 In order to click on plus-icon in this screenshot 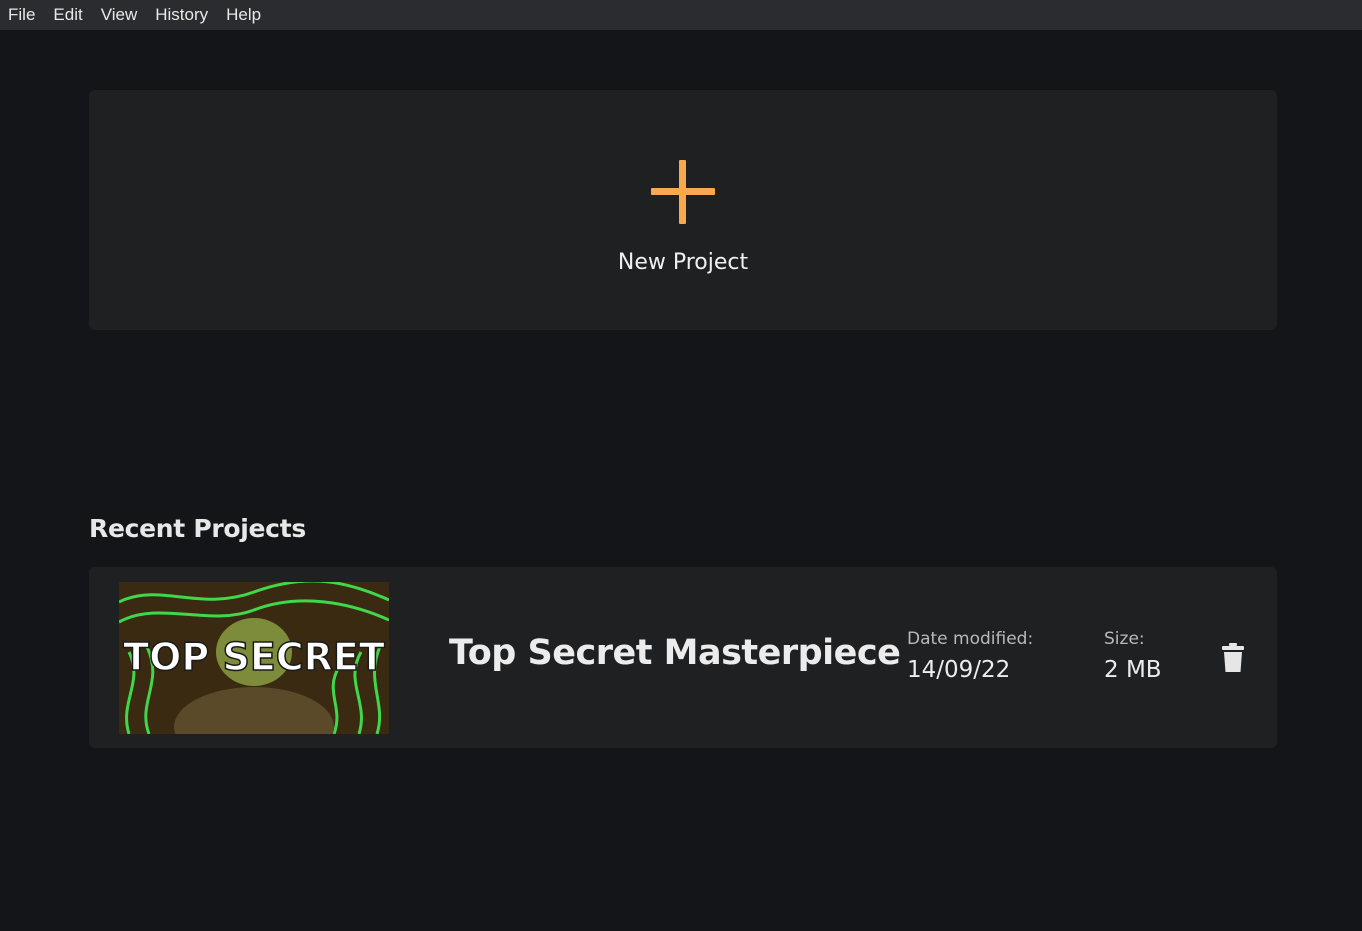, I will do `click(683, 192)`.